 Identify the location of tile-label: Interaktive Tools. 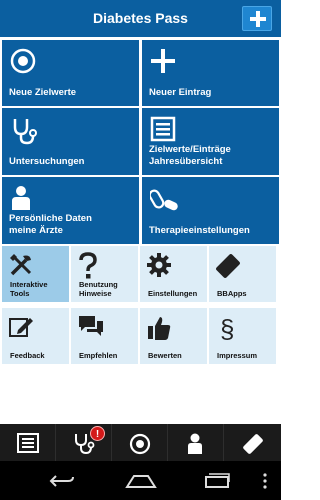
(29, 289).